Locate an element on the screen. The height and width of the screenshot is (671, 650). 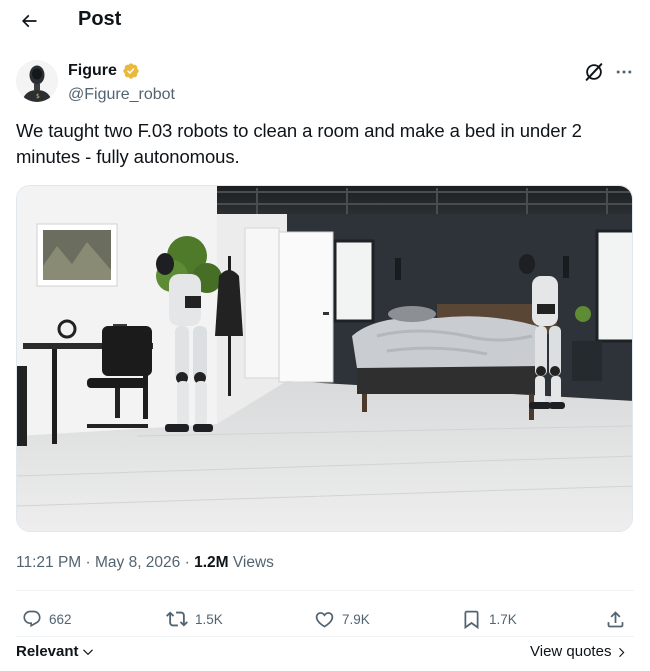
share-icon is located at coordinates (615, 618).